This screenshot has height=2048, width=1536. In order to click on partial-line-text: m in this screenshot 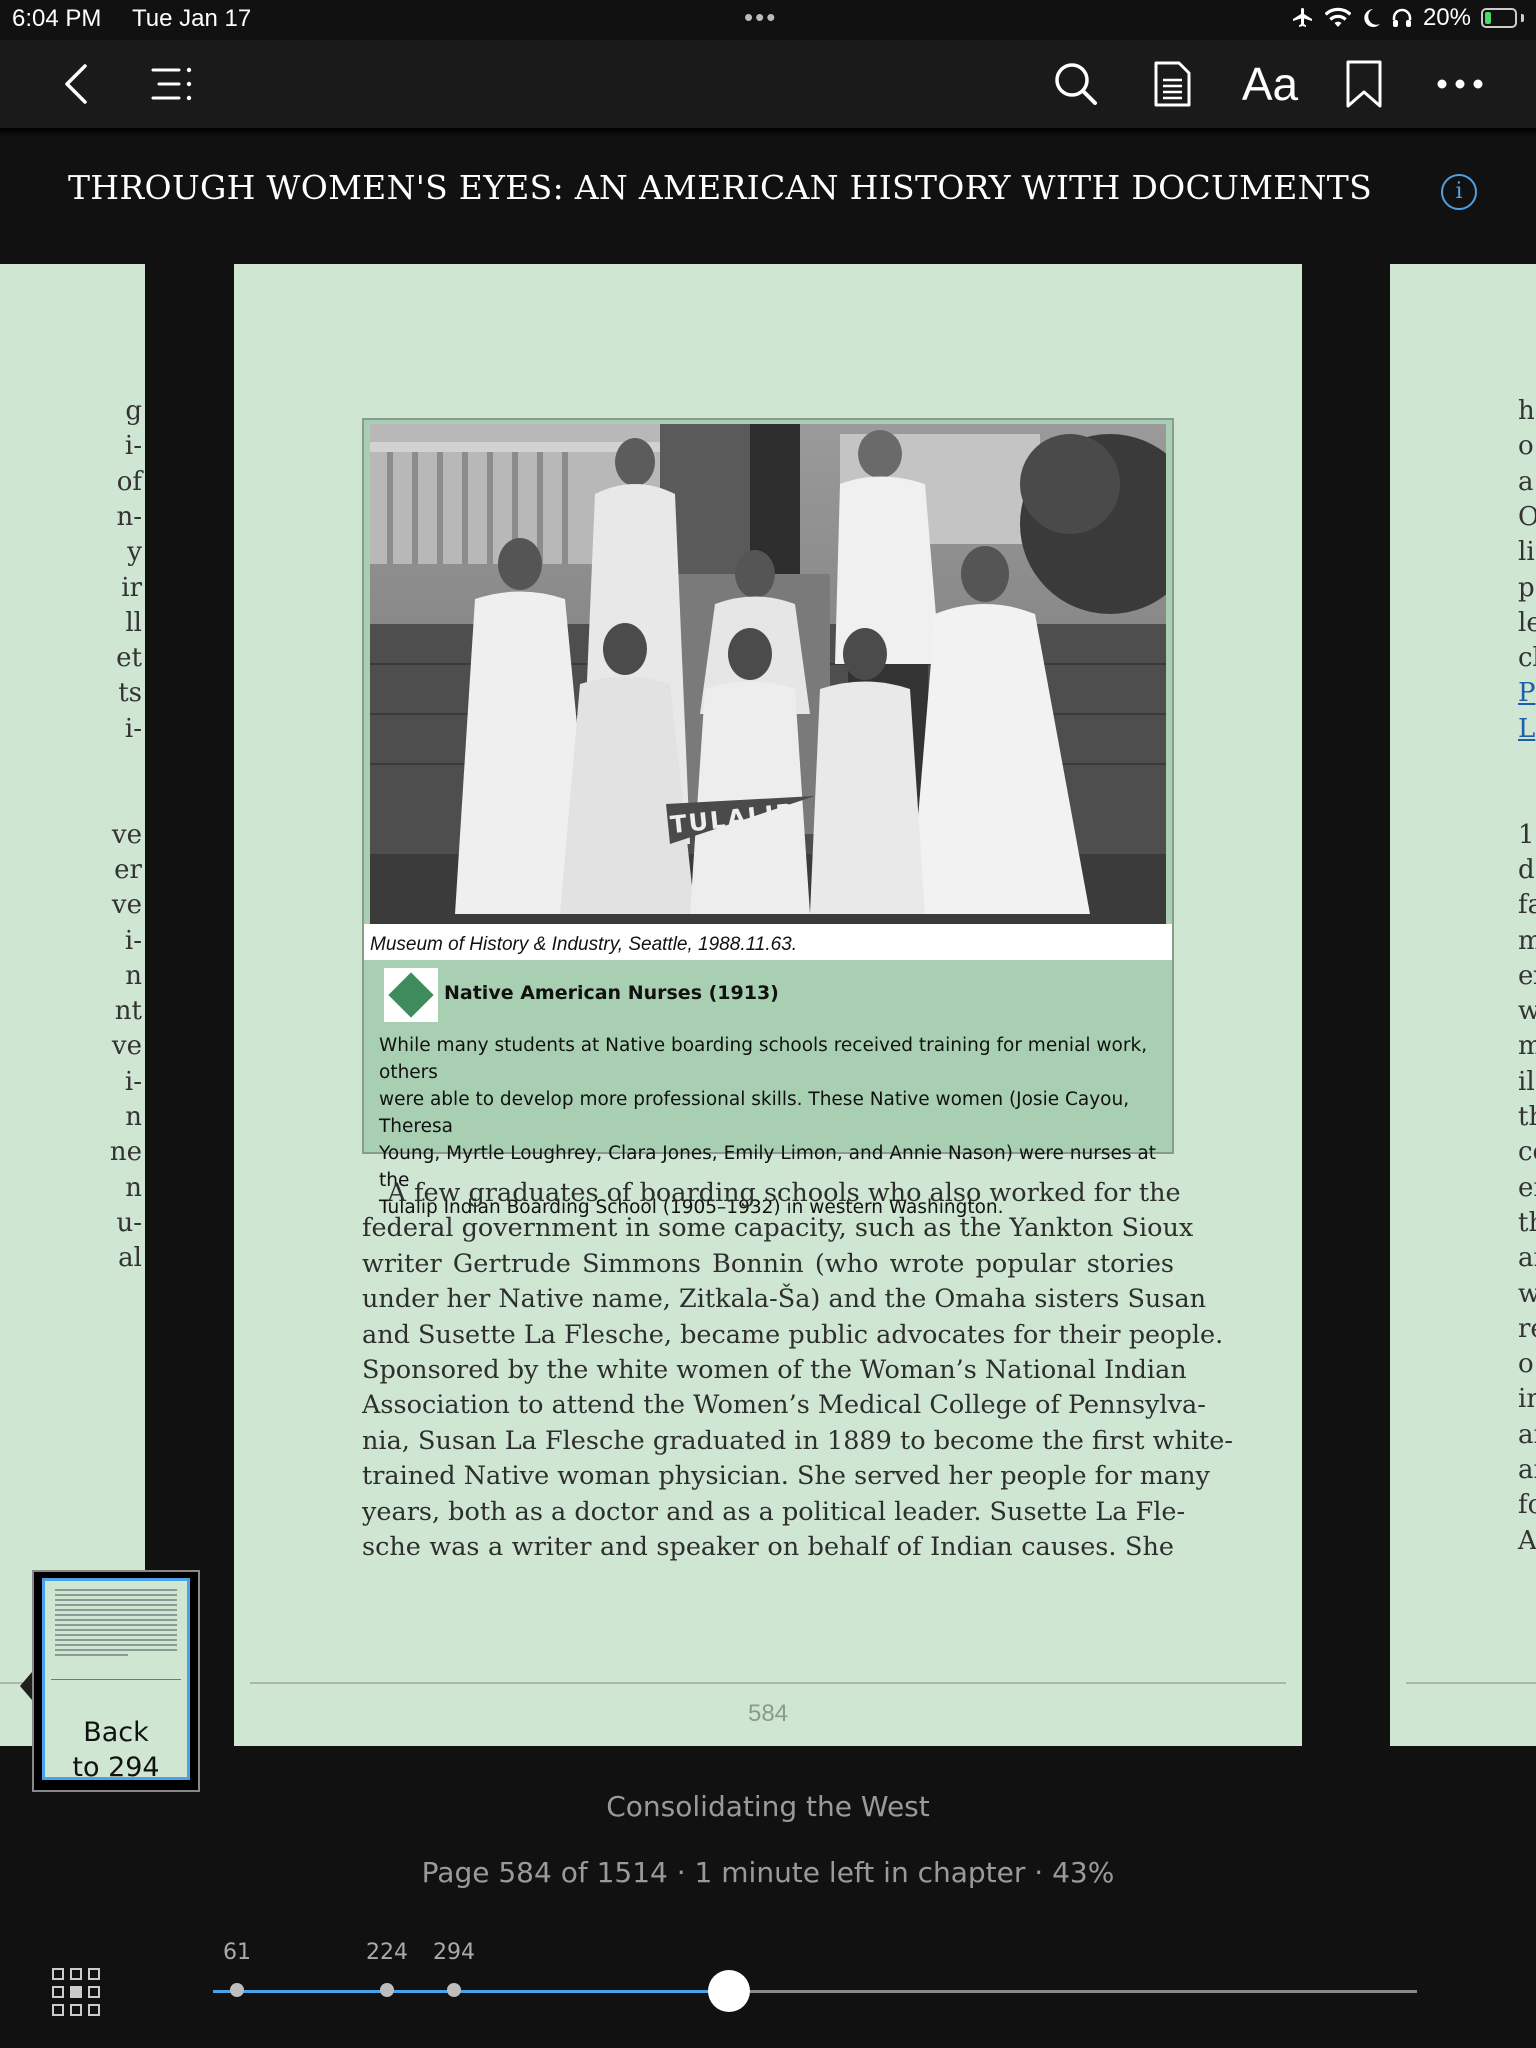, I will do `click(1527, 940)`.